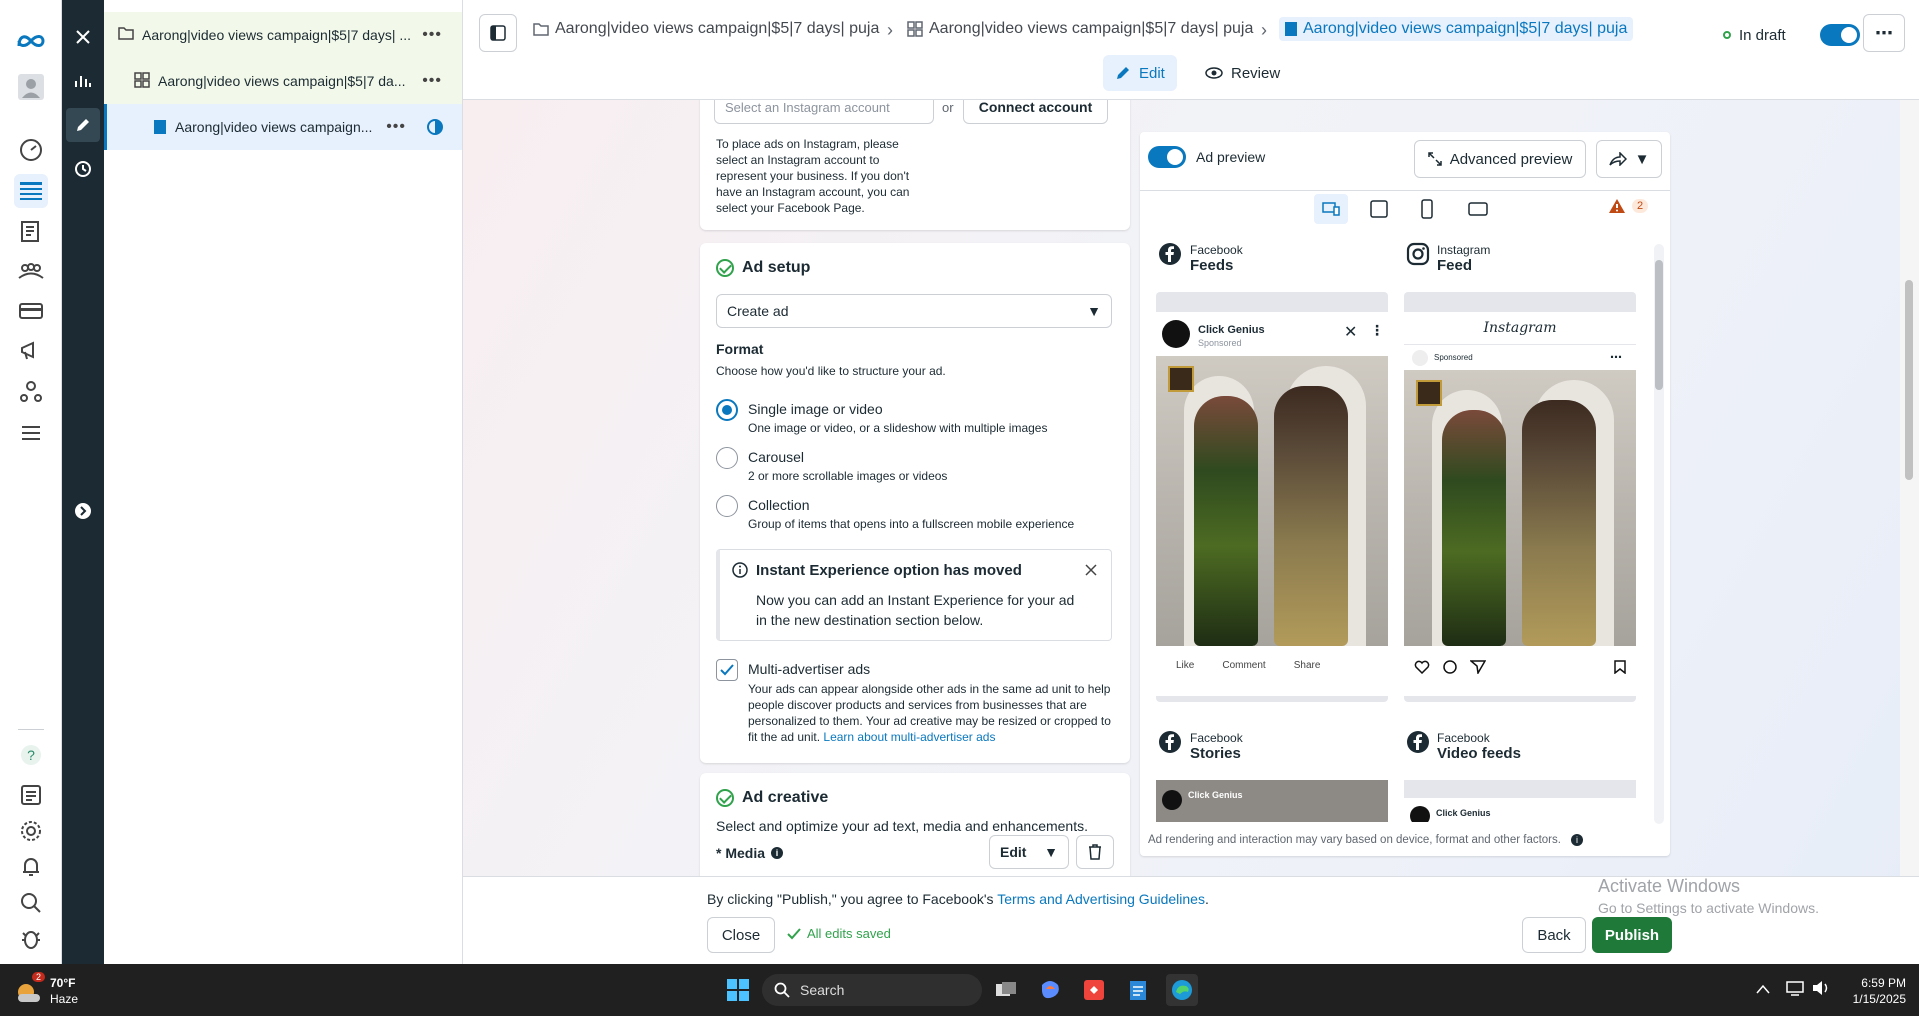 This screenshot has width=1919, height=1016. What do you see at coordinates (738, 990) in the screenshot?
I see `windows-start-icon` at bounding box center [738, 990].